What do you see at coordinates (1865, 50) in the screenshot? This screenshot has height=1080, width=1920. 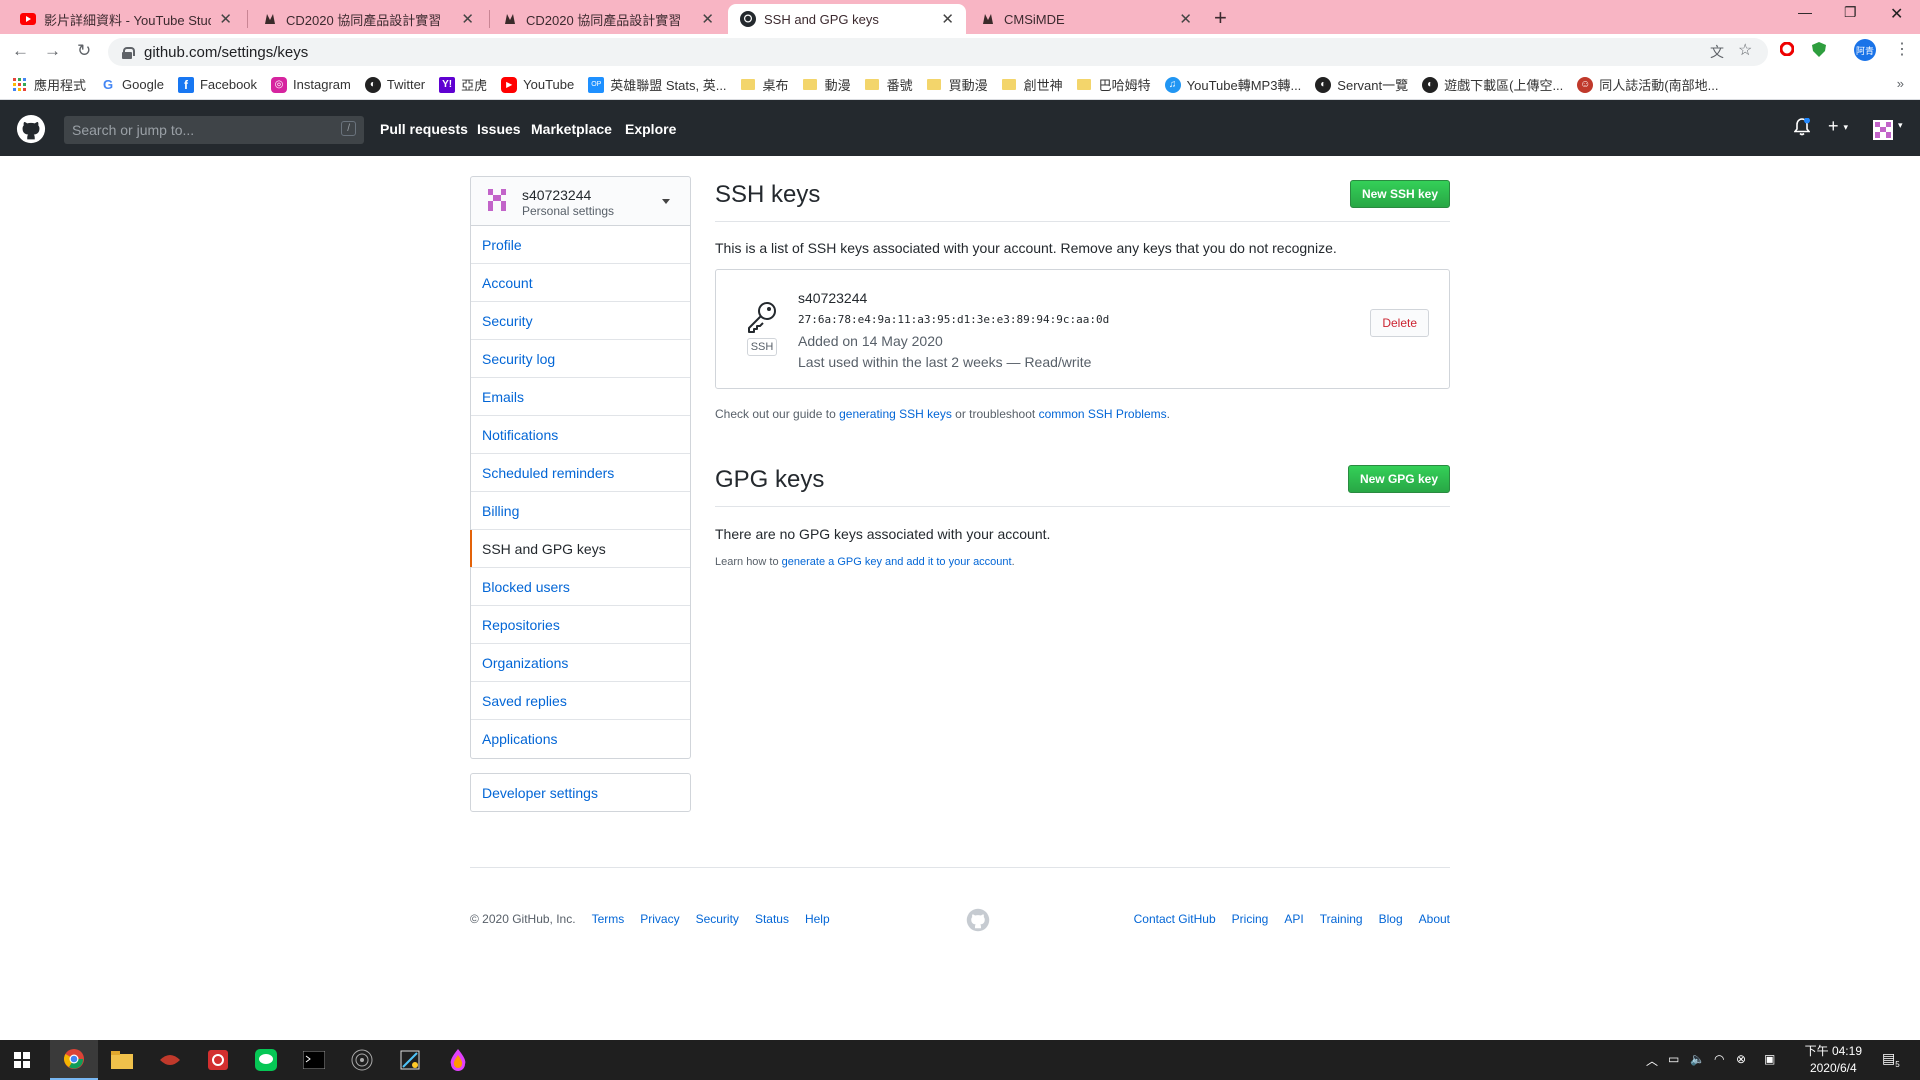 I see `profile-avatar: 阿青` at bounding box center [1865, 50].